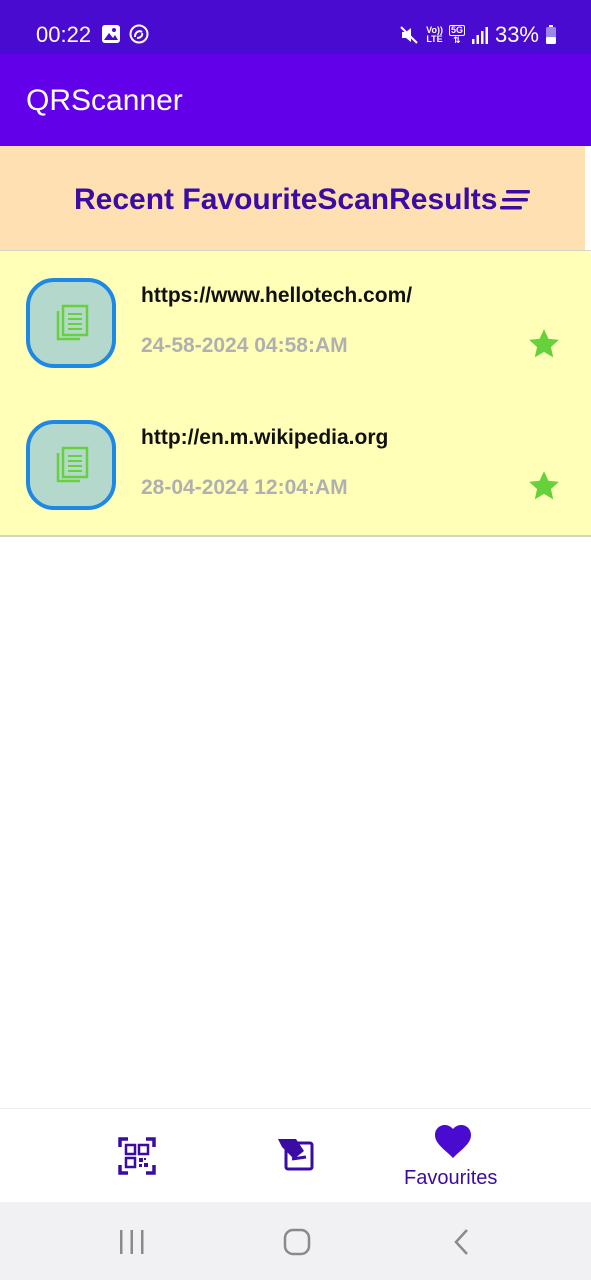 The height and width of the screenshot is (1280, 591). I want to click on sync-icon, so click(139, 34).